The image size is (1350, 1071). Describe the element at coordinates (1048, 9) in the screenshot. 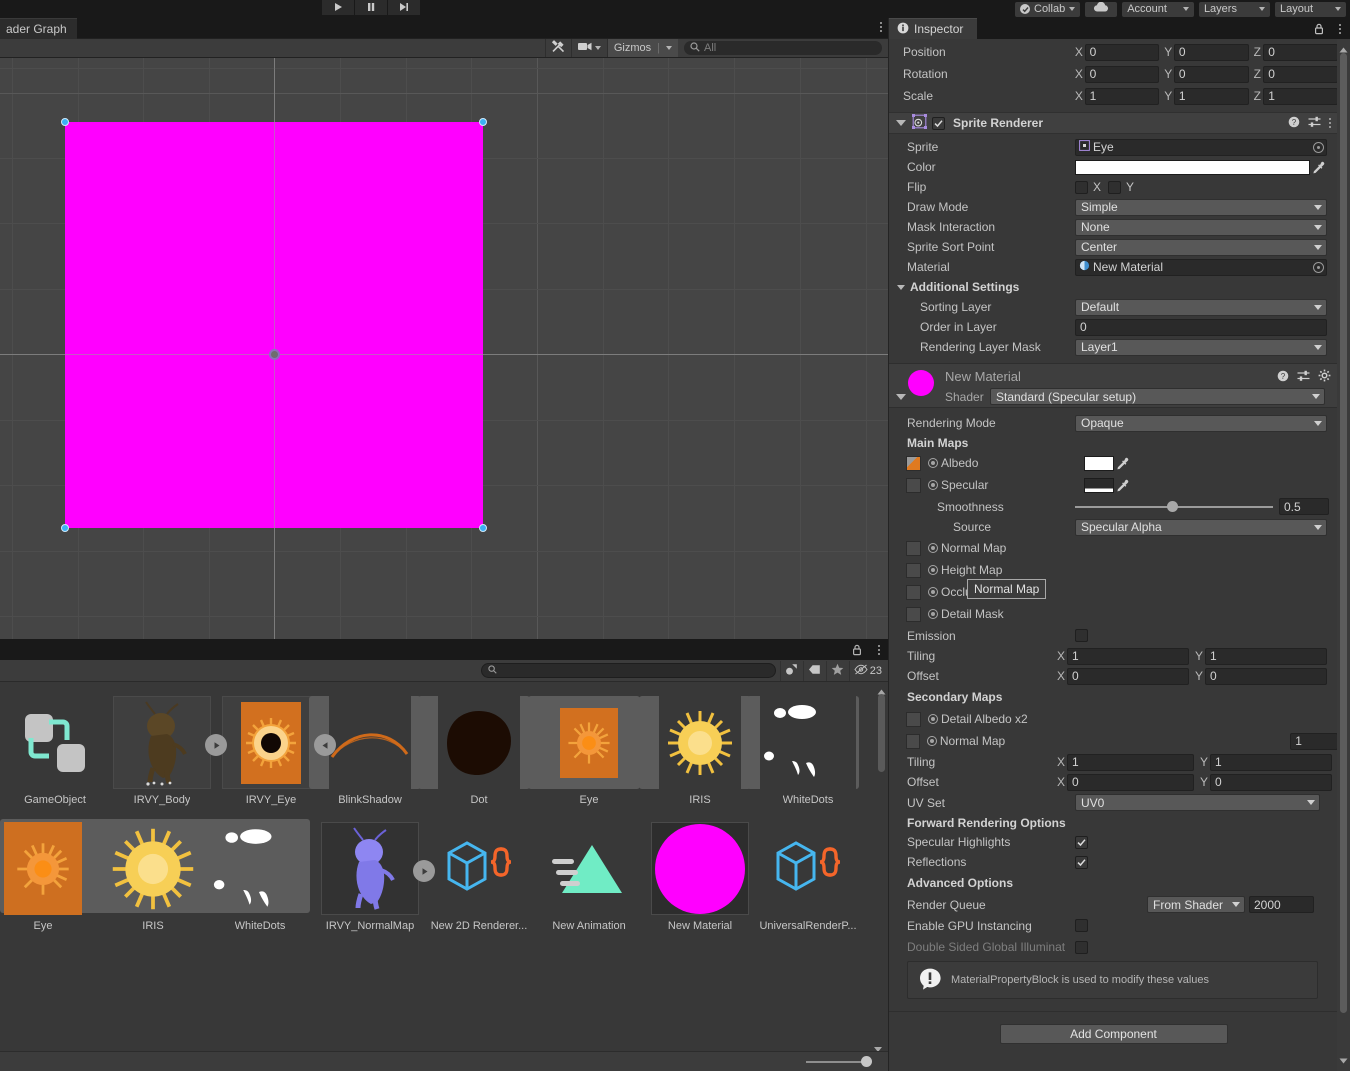

I see `collab-dropdown: Collab` at that location.